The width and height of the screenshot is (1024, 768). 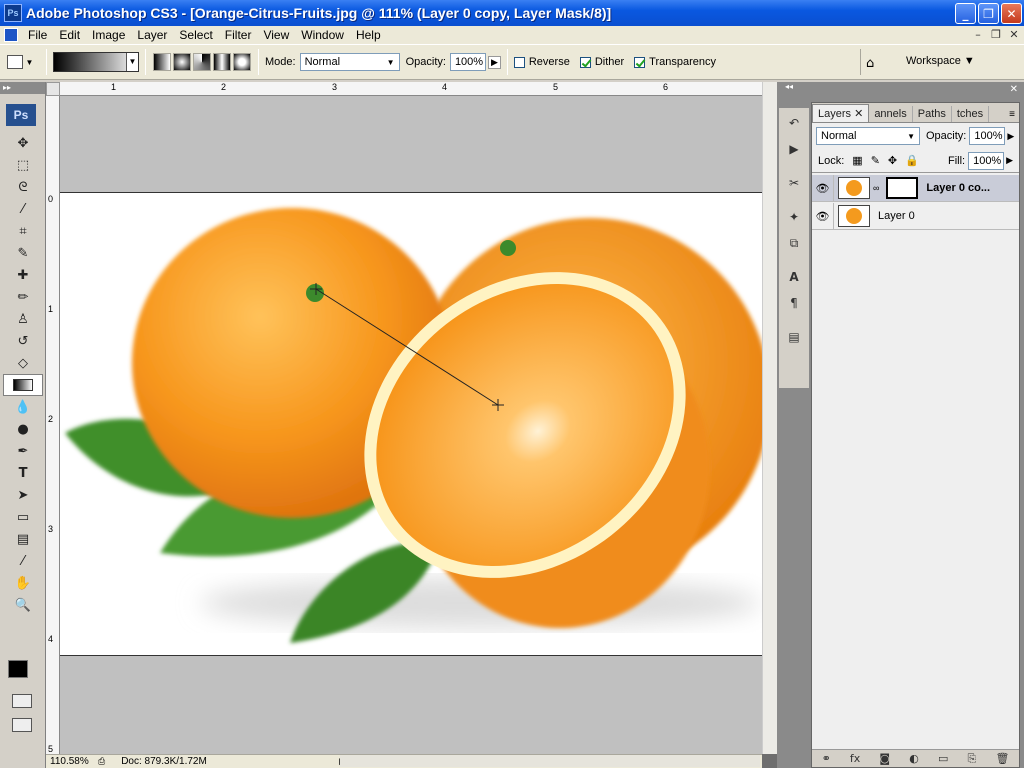 What do you see at coordinates (870, 63) in the screenshot?
I see `bridge-icon: ⌂` at bounding box center [870, 63].